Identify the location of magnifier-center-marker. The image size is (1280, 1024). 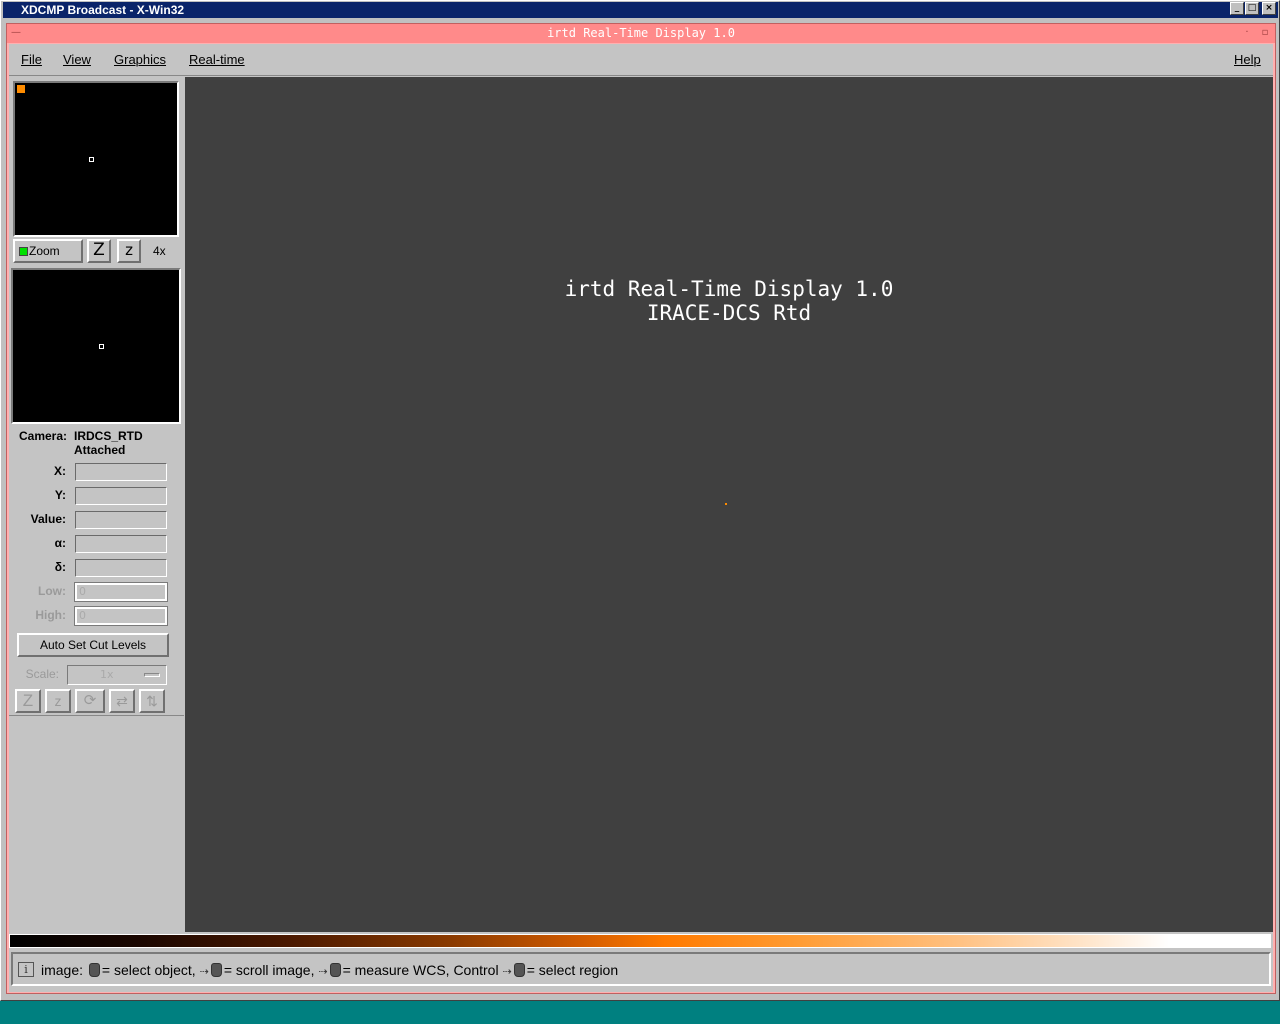
(101, 346).